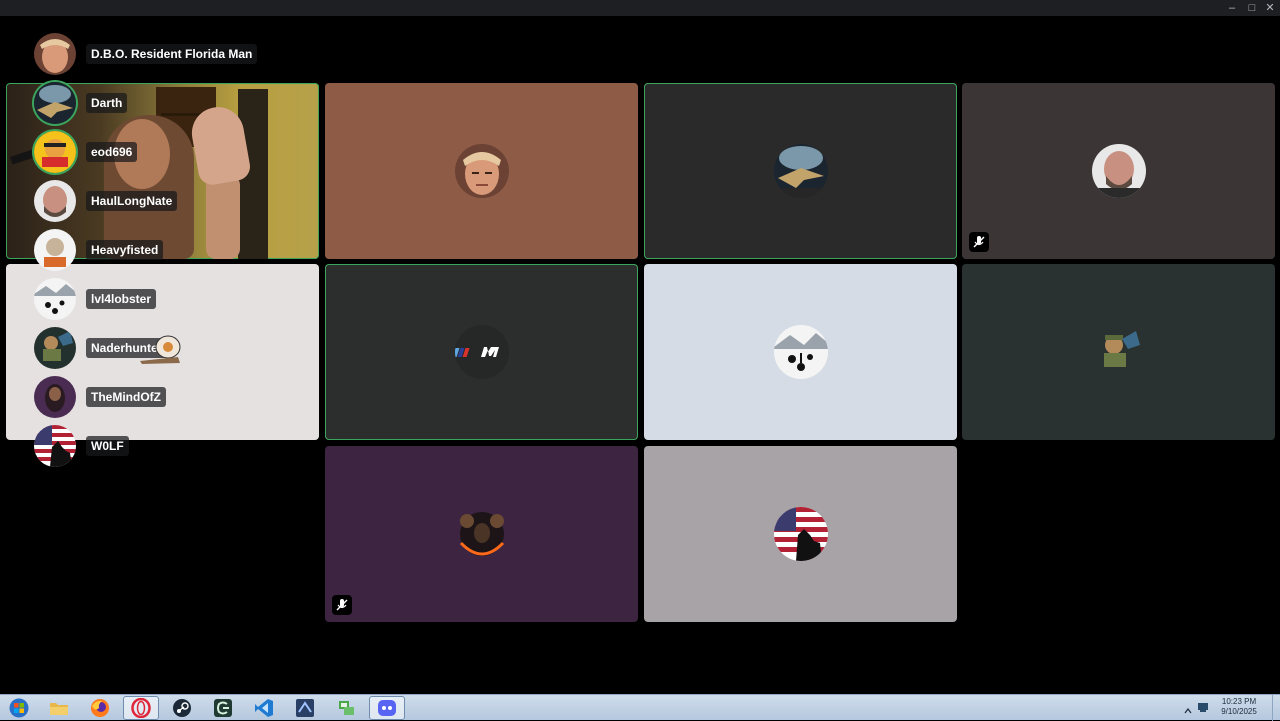 The image size is (1280, 721). I want to click on voice-member: Naderhunter, so click(164, 348).